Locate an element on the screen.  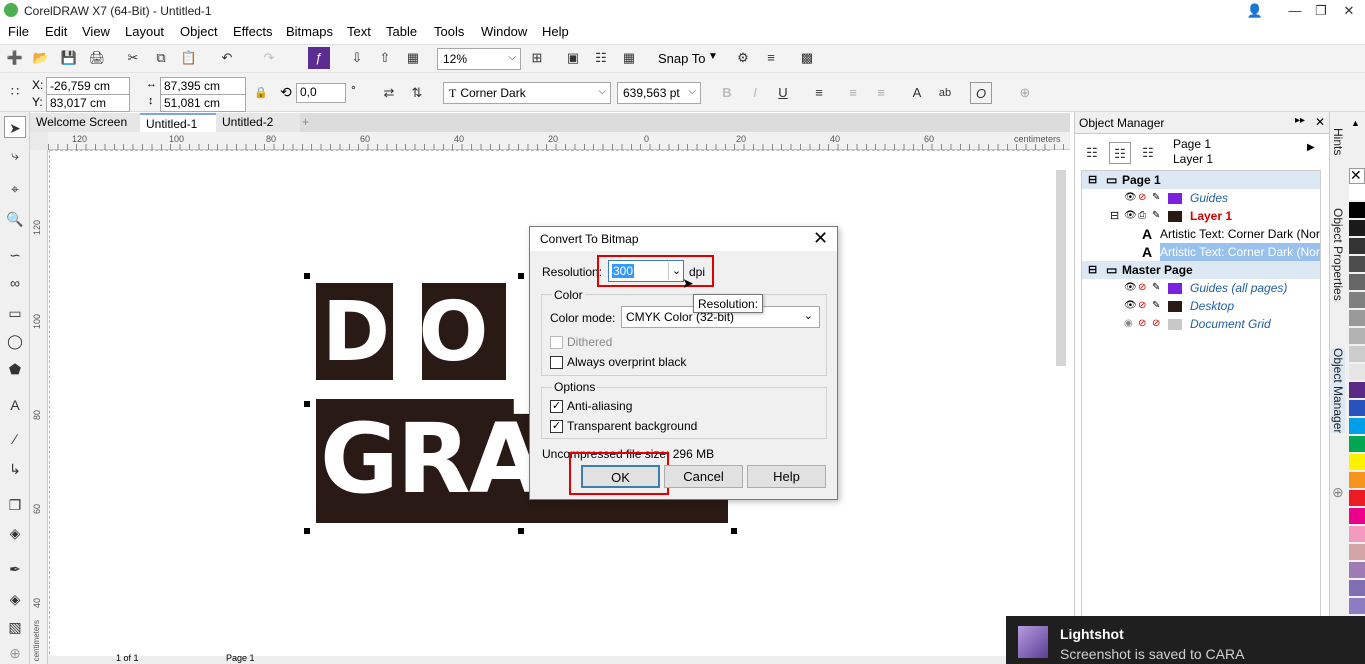
menu-text: Text is located at coordinates (359, 31).